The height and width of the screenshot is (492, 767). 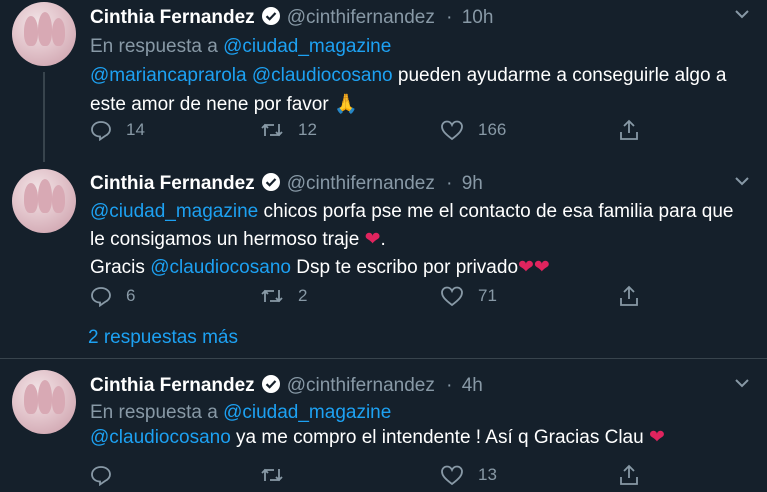 I want to click on like-count: 166, so click(x=492, y=129).